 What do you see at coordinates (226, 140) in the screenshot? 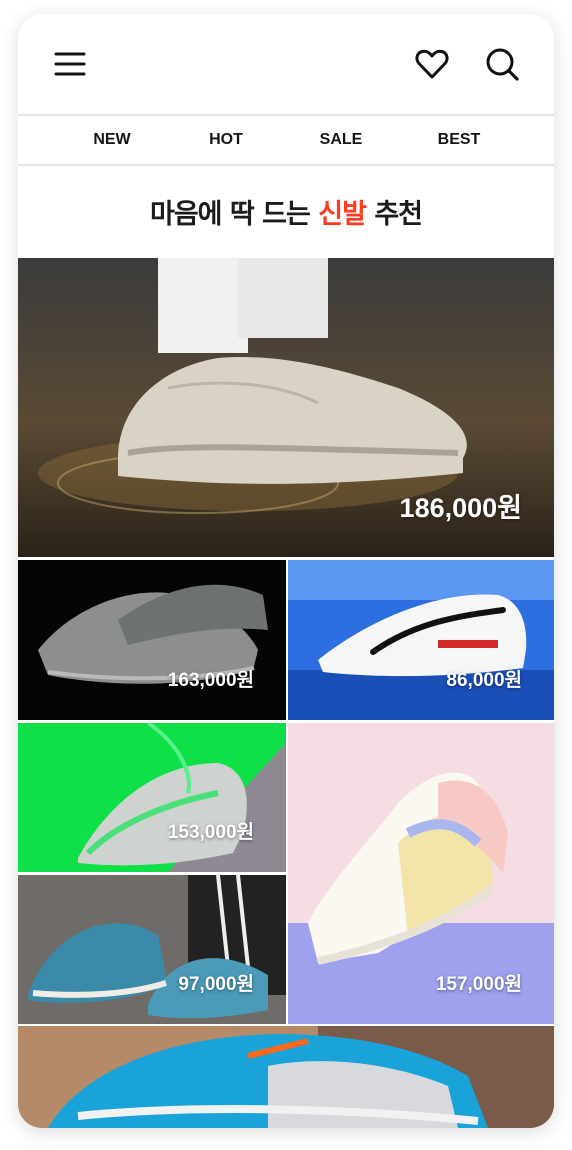
I see `nav-item-hot: HOT` at bounding box center [226, 140].